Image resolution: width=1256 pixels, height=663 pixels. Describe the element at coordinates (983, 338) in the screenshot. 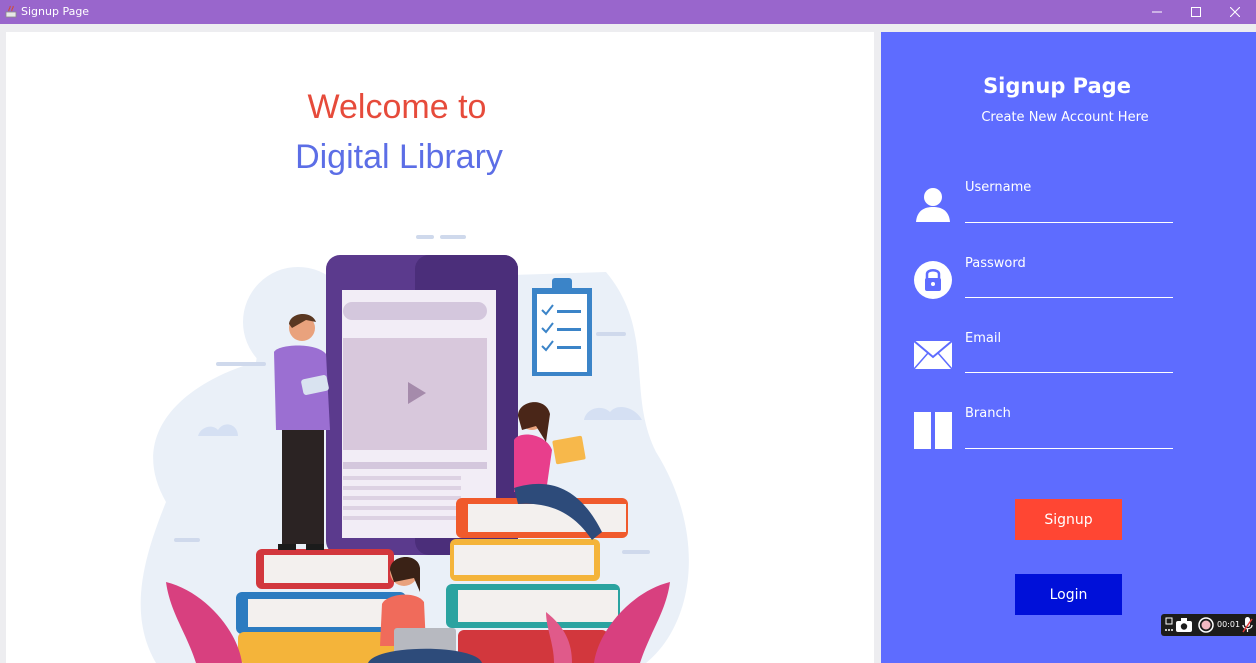

I see `email-label: Email` at that location.